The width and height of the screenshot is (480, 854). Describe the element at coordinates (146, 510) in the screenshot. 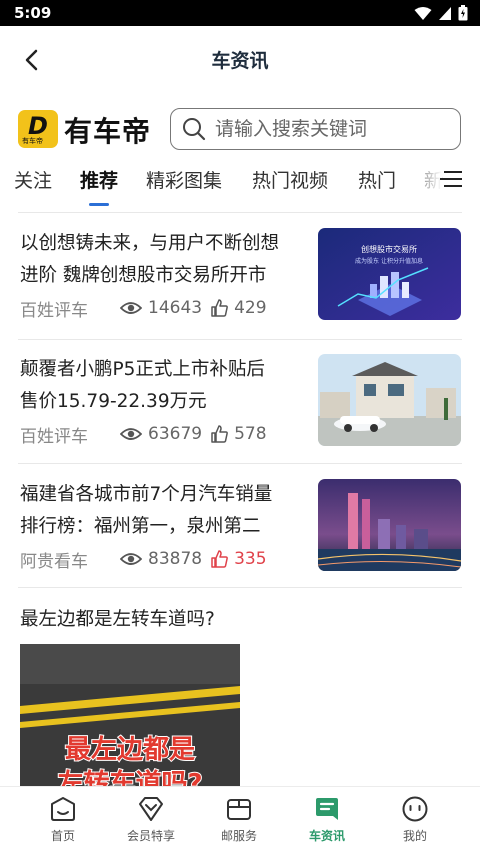

I see `article-headline: 福建省各城市前7个月汽车销量 排行榜：福州第一，泉州第二` at that location.